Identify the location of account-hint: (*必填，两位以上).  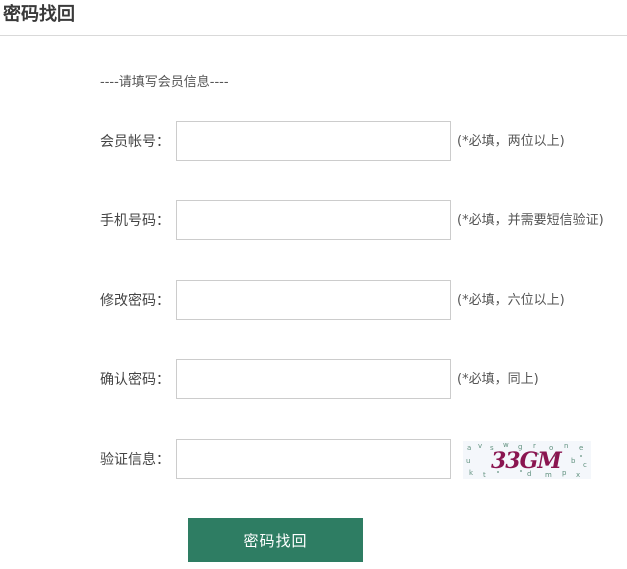
(511, 141).